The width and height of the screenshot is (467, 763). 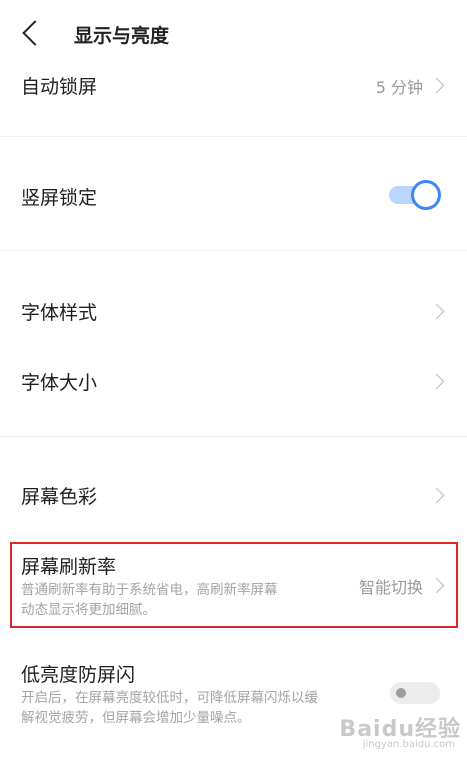 I want to click on screen-color-label: 屏幕色彩, so click(x=59, y=497).